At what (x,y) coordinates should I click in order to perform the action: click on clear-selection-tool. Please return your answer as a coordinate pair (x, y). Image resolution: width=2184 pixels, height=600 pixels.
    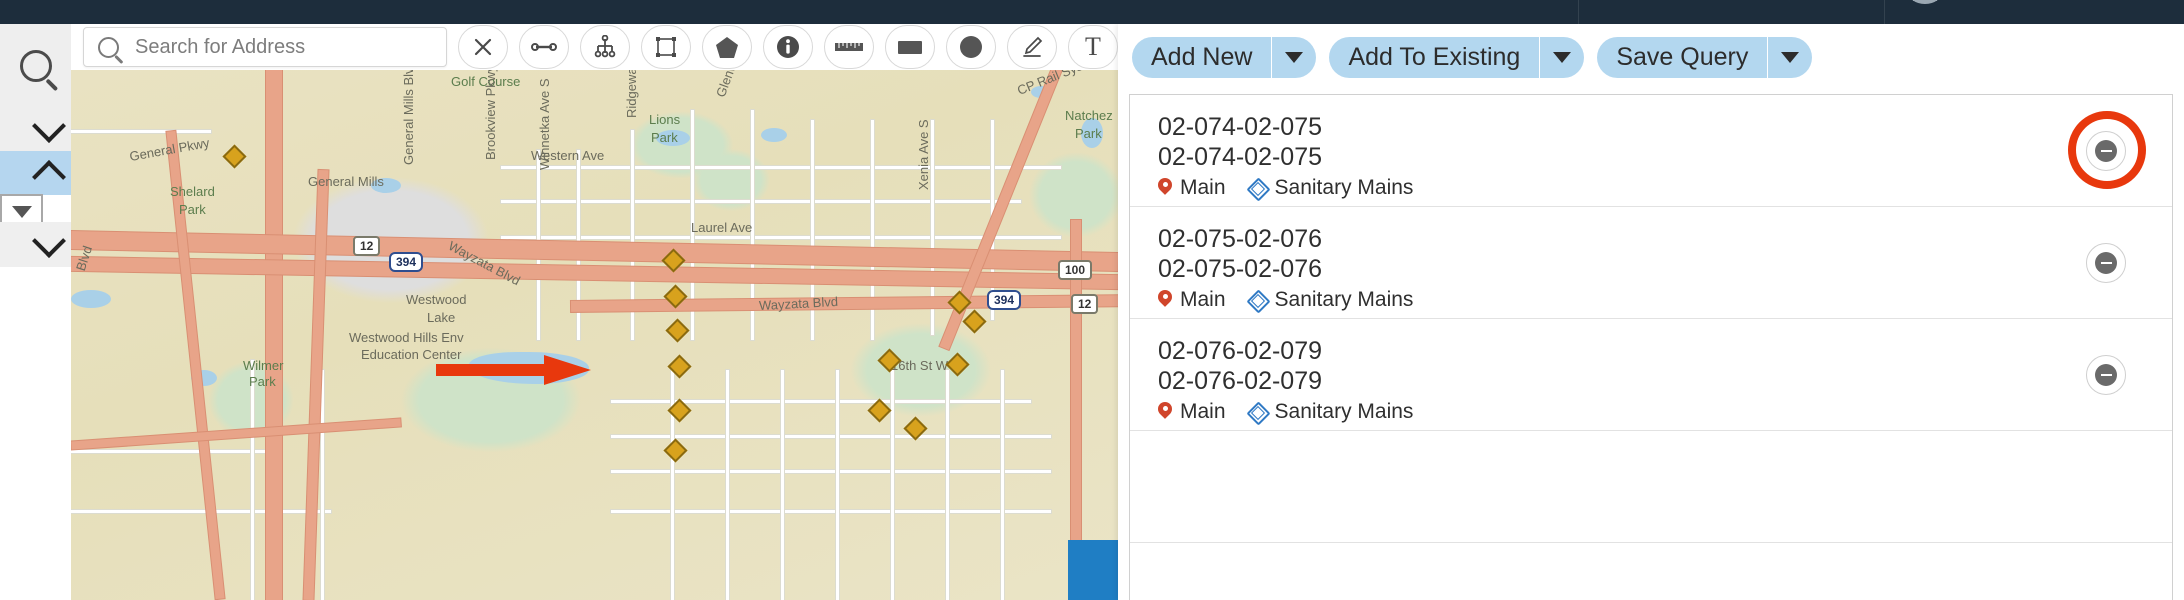
    Looking at the image, I should click on (483, 47).